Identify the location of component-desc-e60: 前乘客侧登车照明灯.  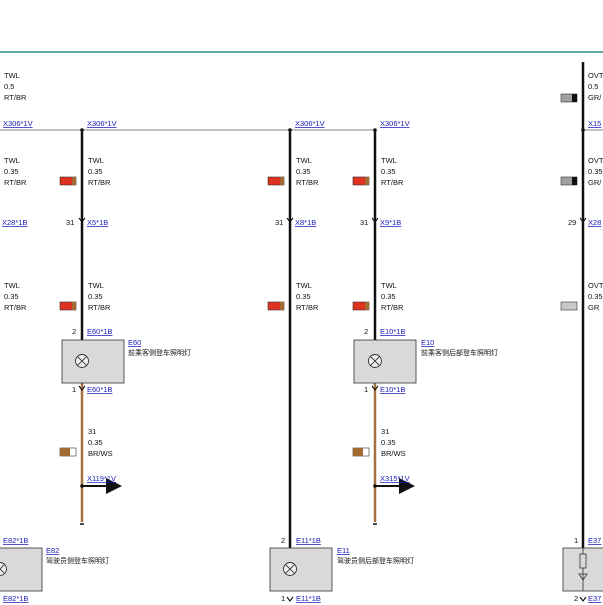
(159, 352).